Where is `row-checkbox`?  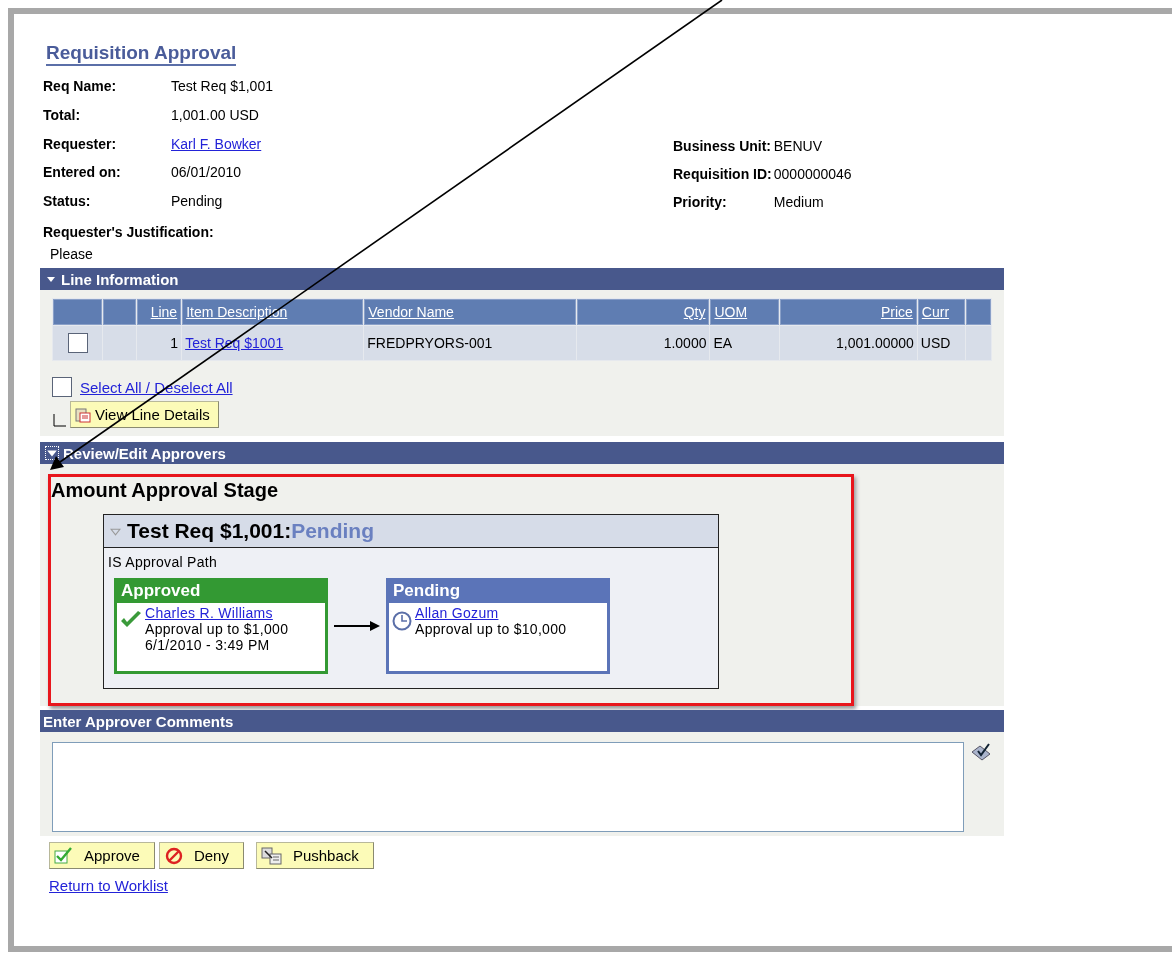 row-checkbox is located at coordinates (77, 343).